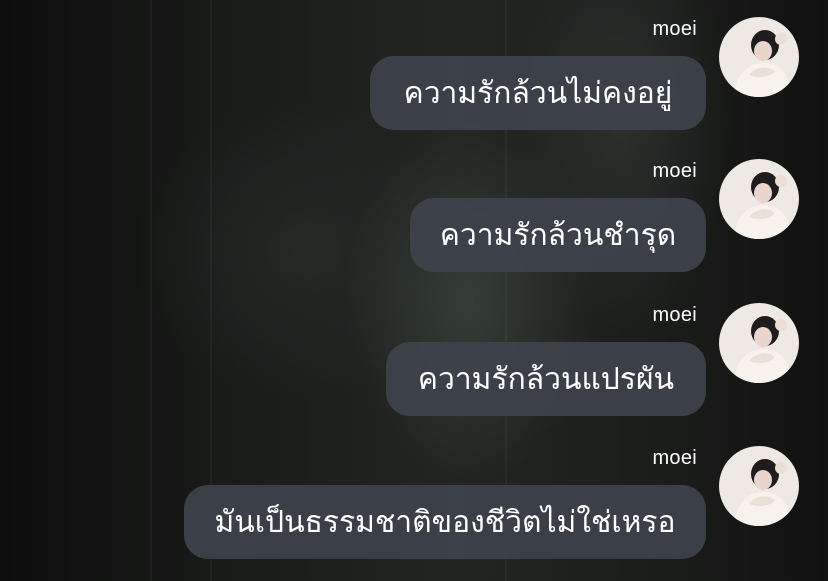 Image resolution: width=828 pixels, height=581 pixels. I want to click on message-bubble: ความรักล้วนชำรุด, so click(558, 235).